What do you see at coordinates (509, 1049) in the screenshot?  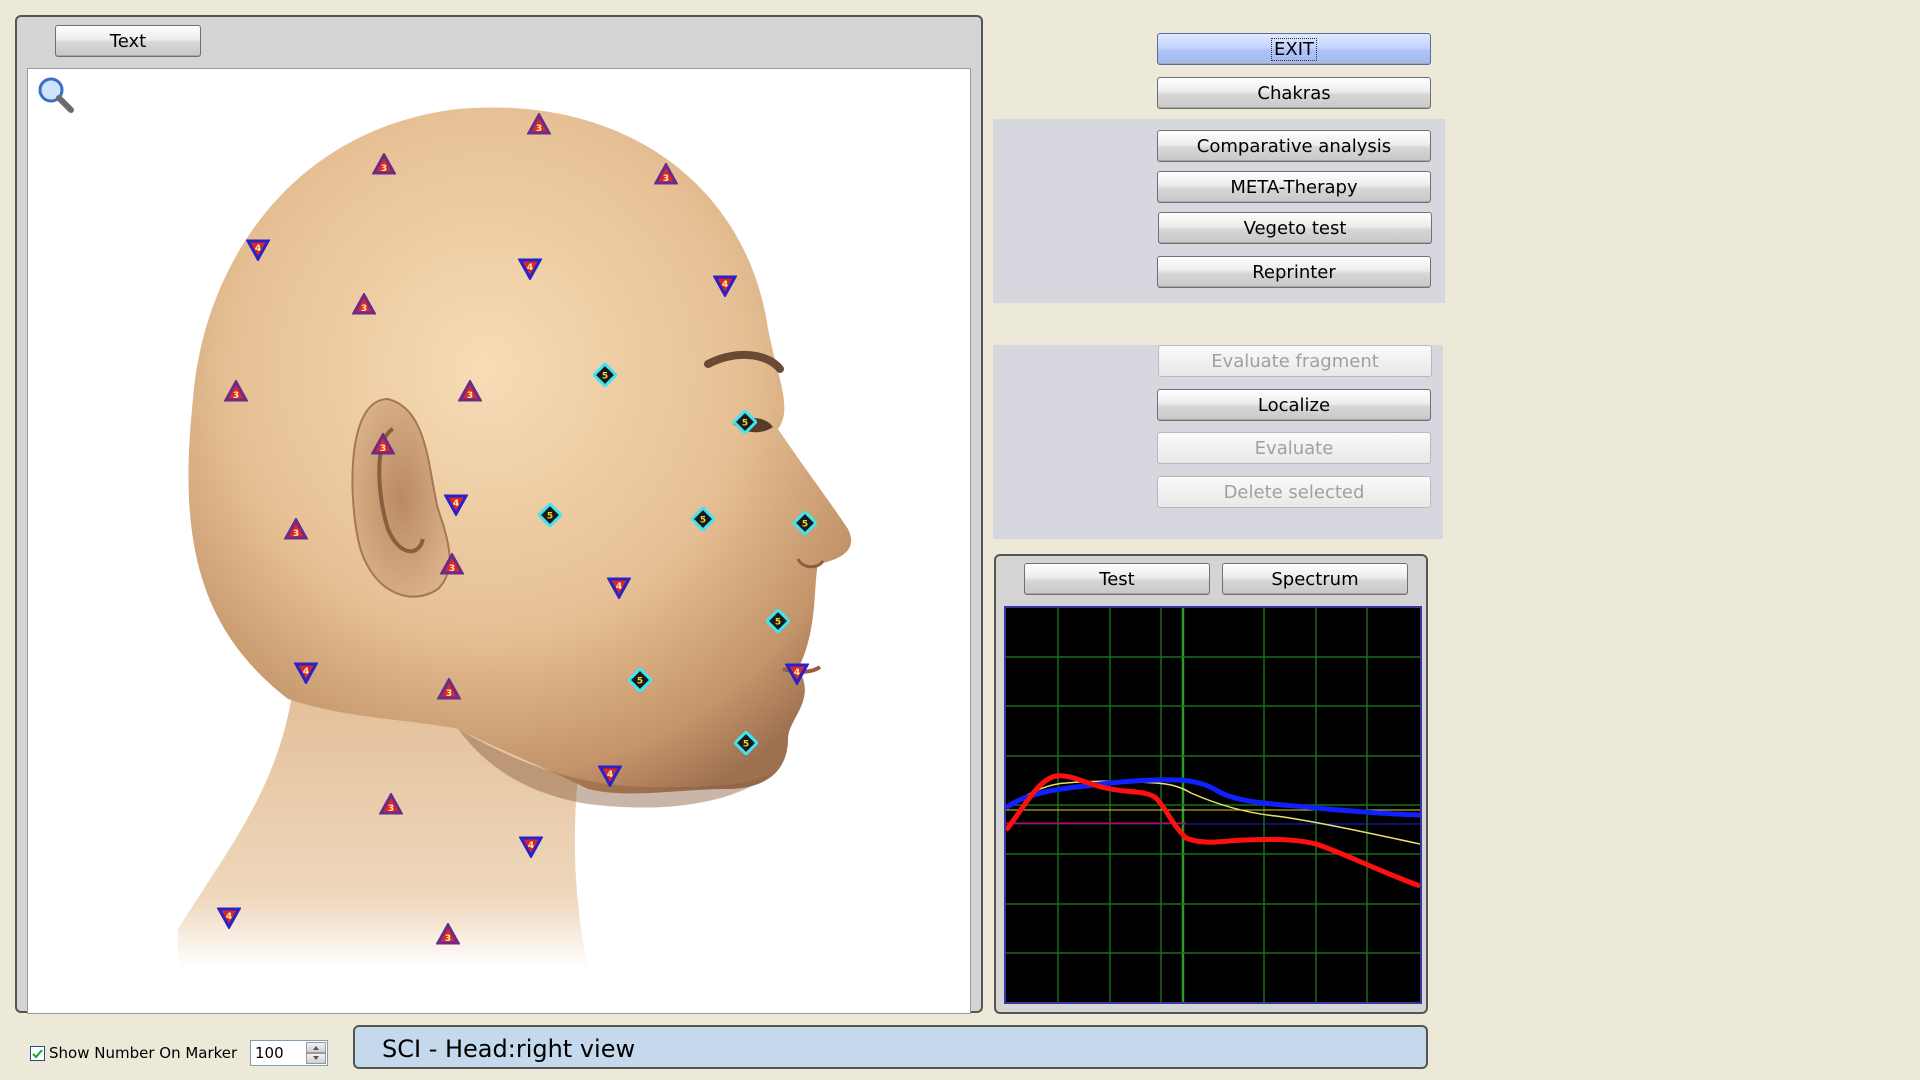 I see `status-title: SCI - Head:right view` at bounding box center [509, 1049].